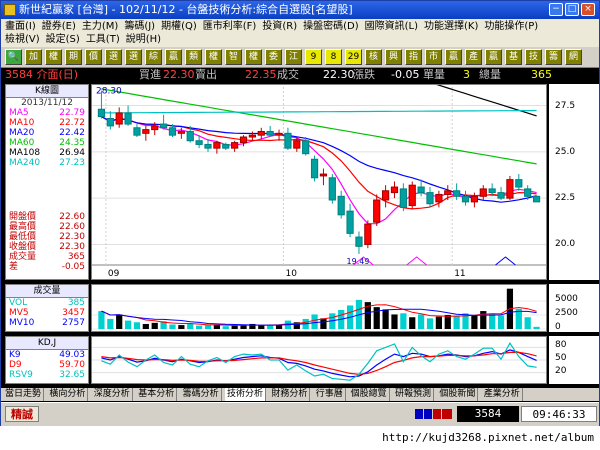 This screenshot has width=600, height=450. I want to click on signal-marker, so click(416, 261).